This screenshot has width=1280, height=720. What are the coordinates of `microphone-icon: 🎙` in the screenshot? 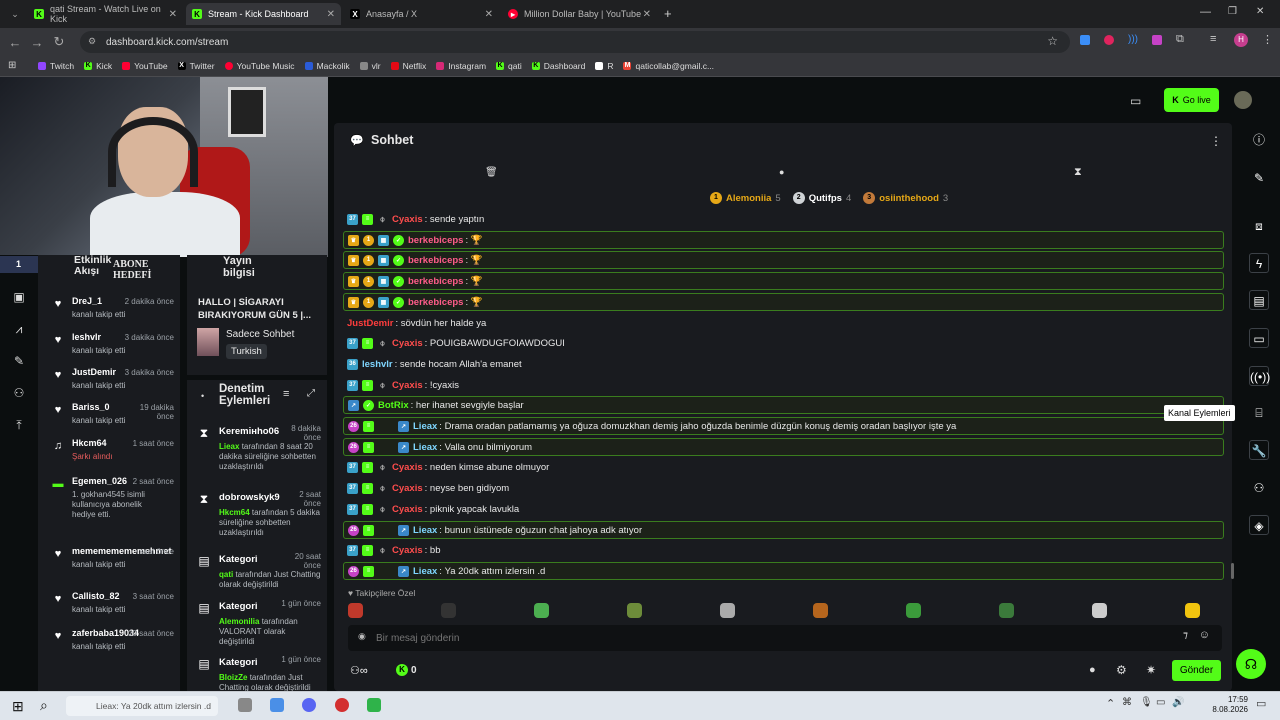 It's located at (1146, 702).